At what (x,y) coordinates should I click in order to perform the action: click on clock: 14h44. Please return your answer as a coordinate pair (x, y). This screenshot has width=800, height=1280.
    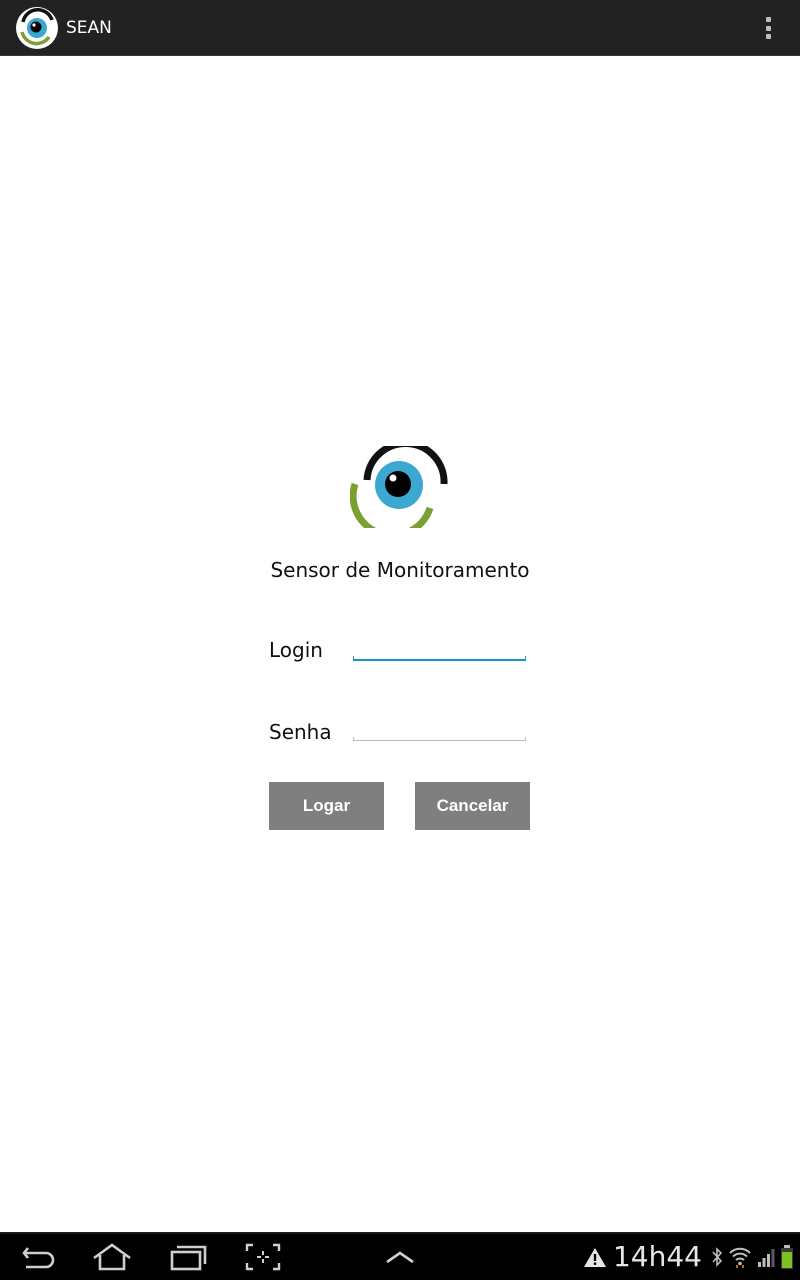
    Looking at the image, I should click on (657, 1257).